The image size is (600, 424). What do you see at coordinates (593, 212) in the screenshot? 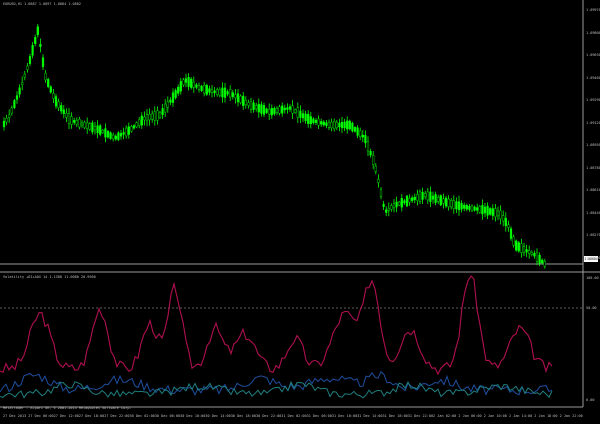
I see `price-tick-label: 1.08440` at bounding box center [593, 212].